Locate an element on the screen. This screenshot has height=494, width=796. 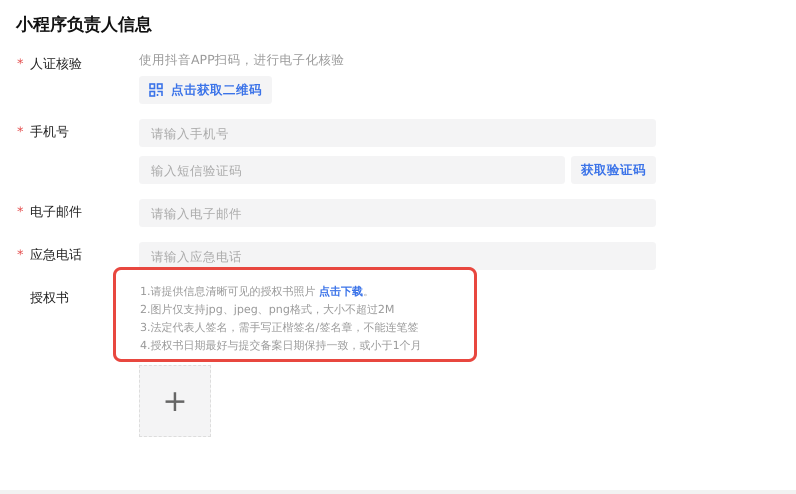
section-title: 小程序负责人信息 is located at coordinates (84, 25).